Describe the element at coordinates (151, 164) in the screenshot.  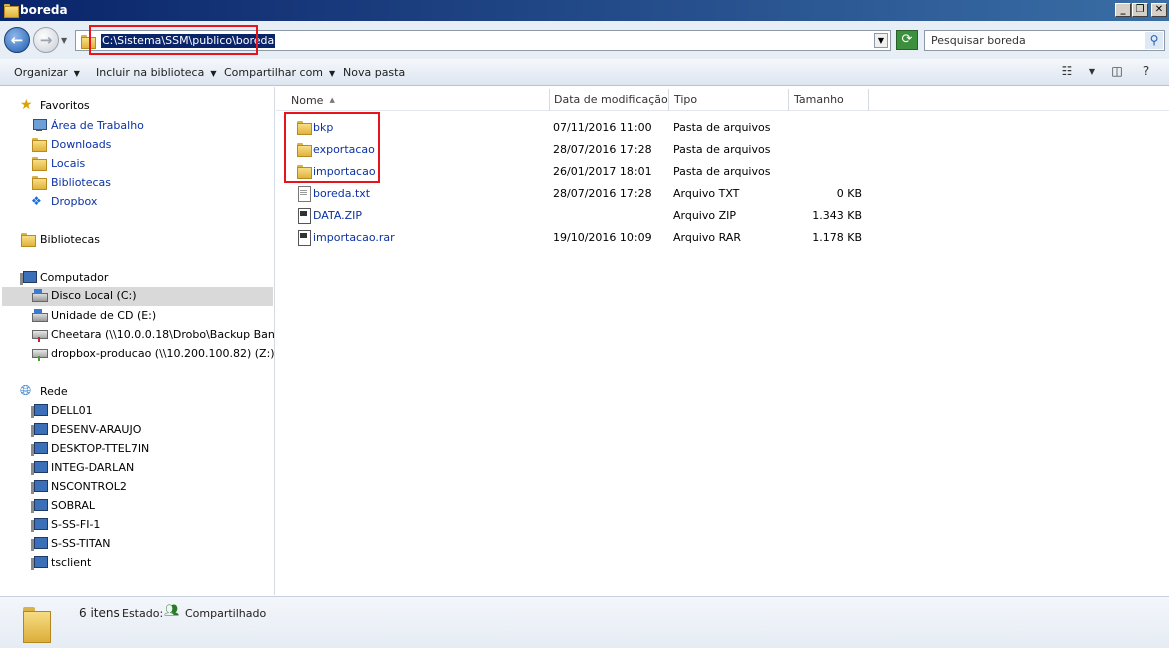
I see `nav-item-recent-places: Locais` at that location.